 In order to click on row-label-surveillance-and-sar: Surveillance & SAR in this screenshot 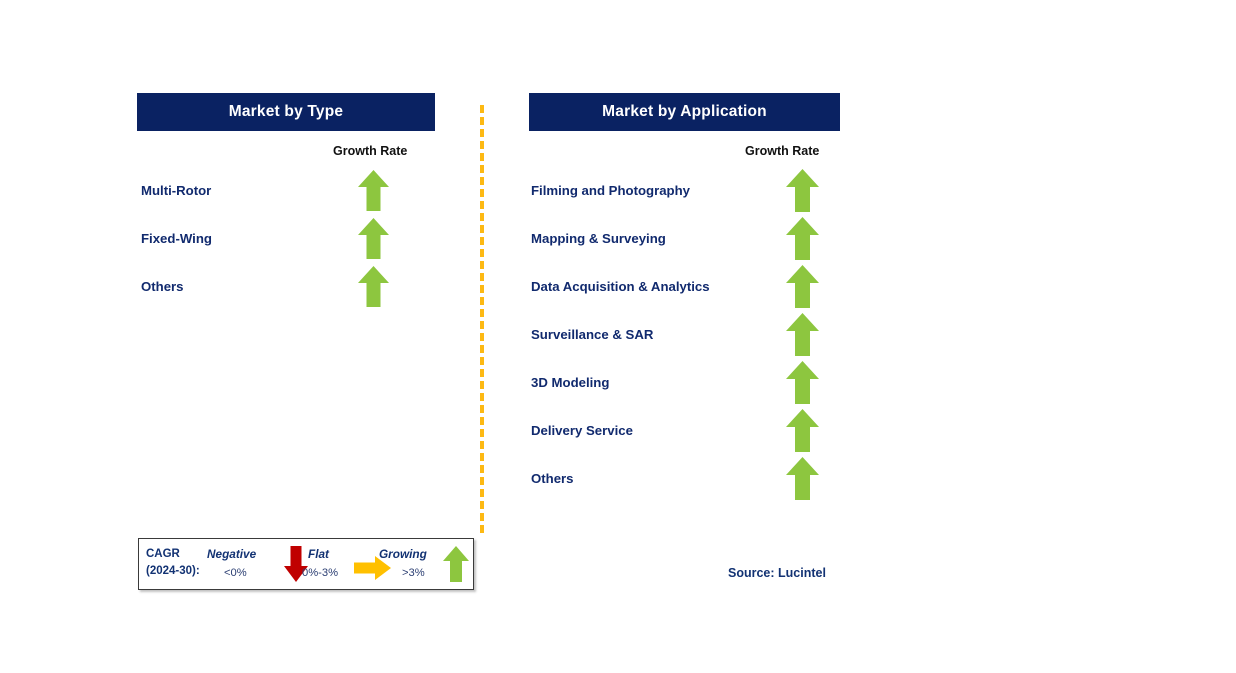, I will do `click(592, 334)`.